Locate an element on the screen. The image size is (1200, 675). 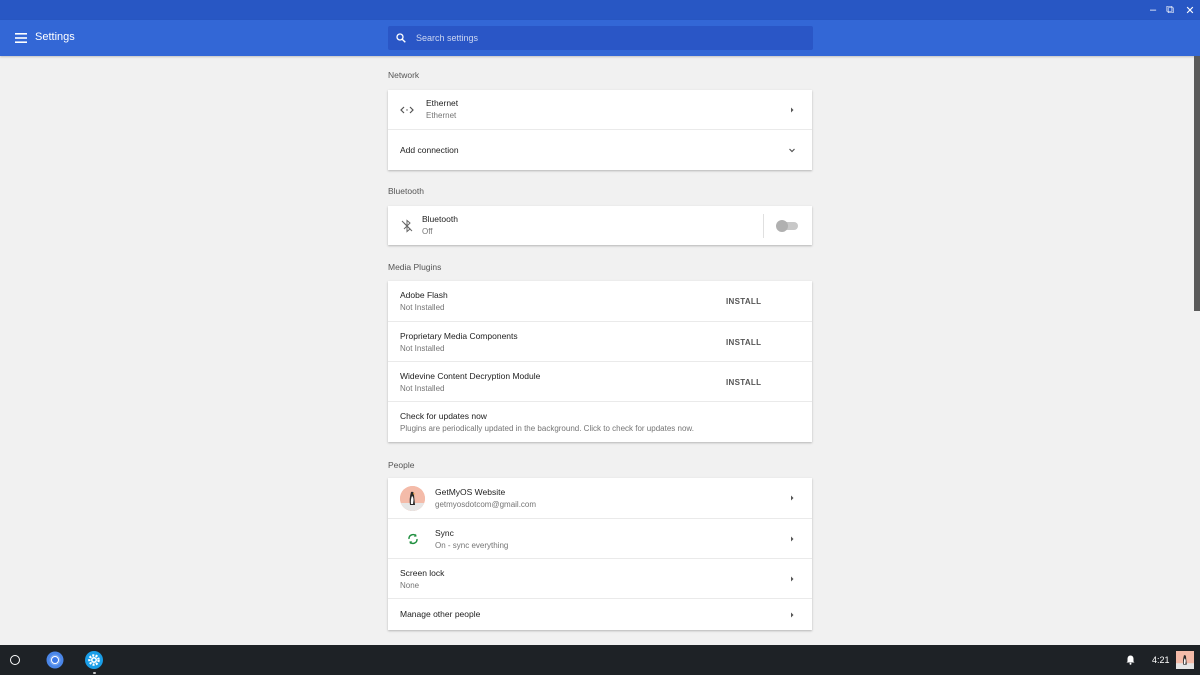
search-box is located at coordinates (600, 38).